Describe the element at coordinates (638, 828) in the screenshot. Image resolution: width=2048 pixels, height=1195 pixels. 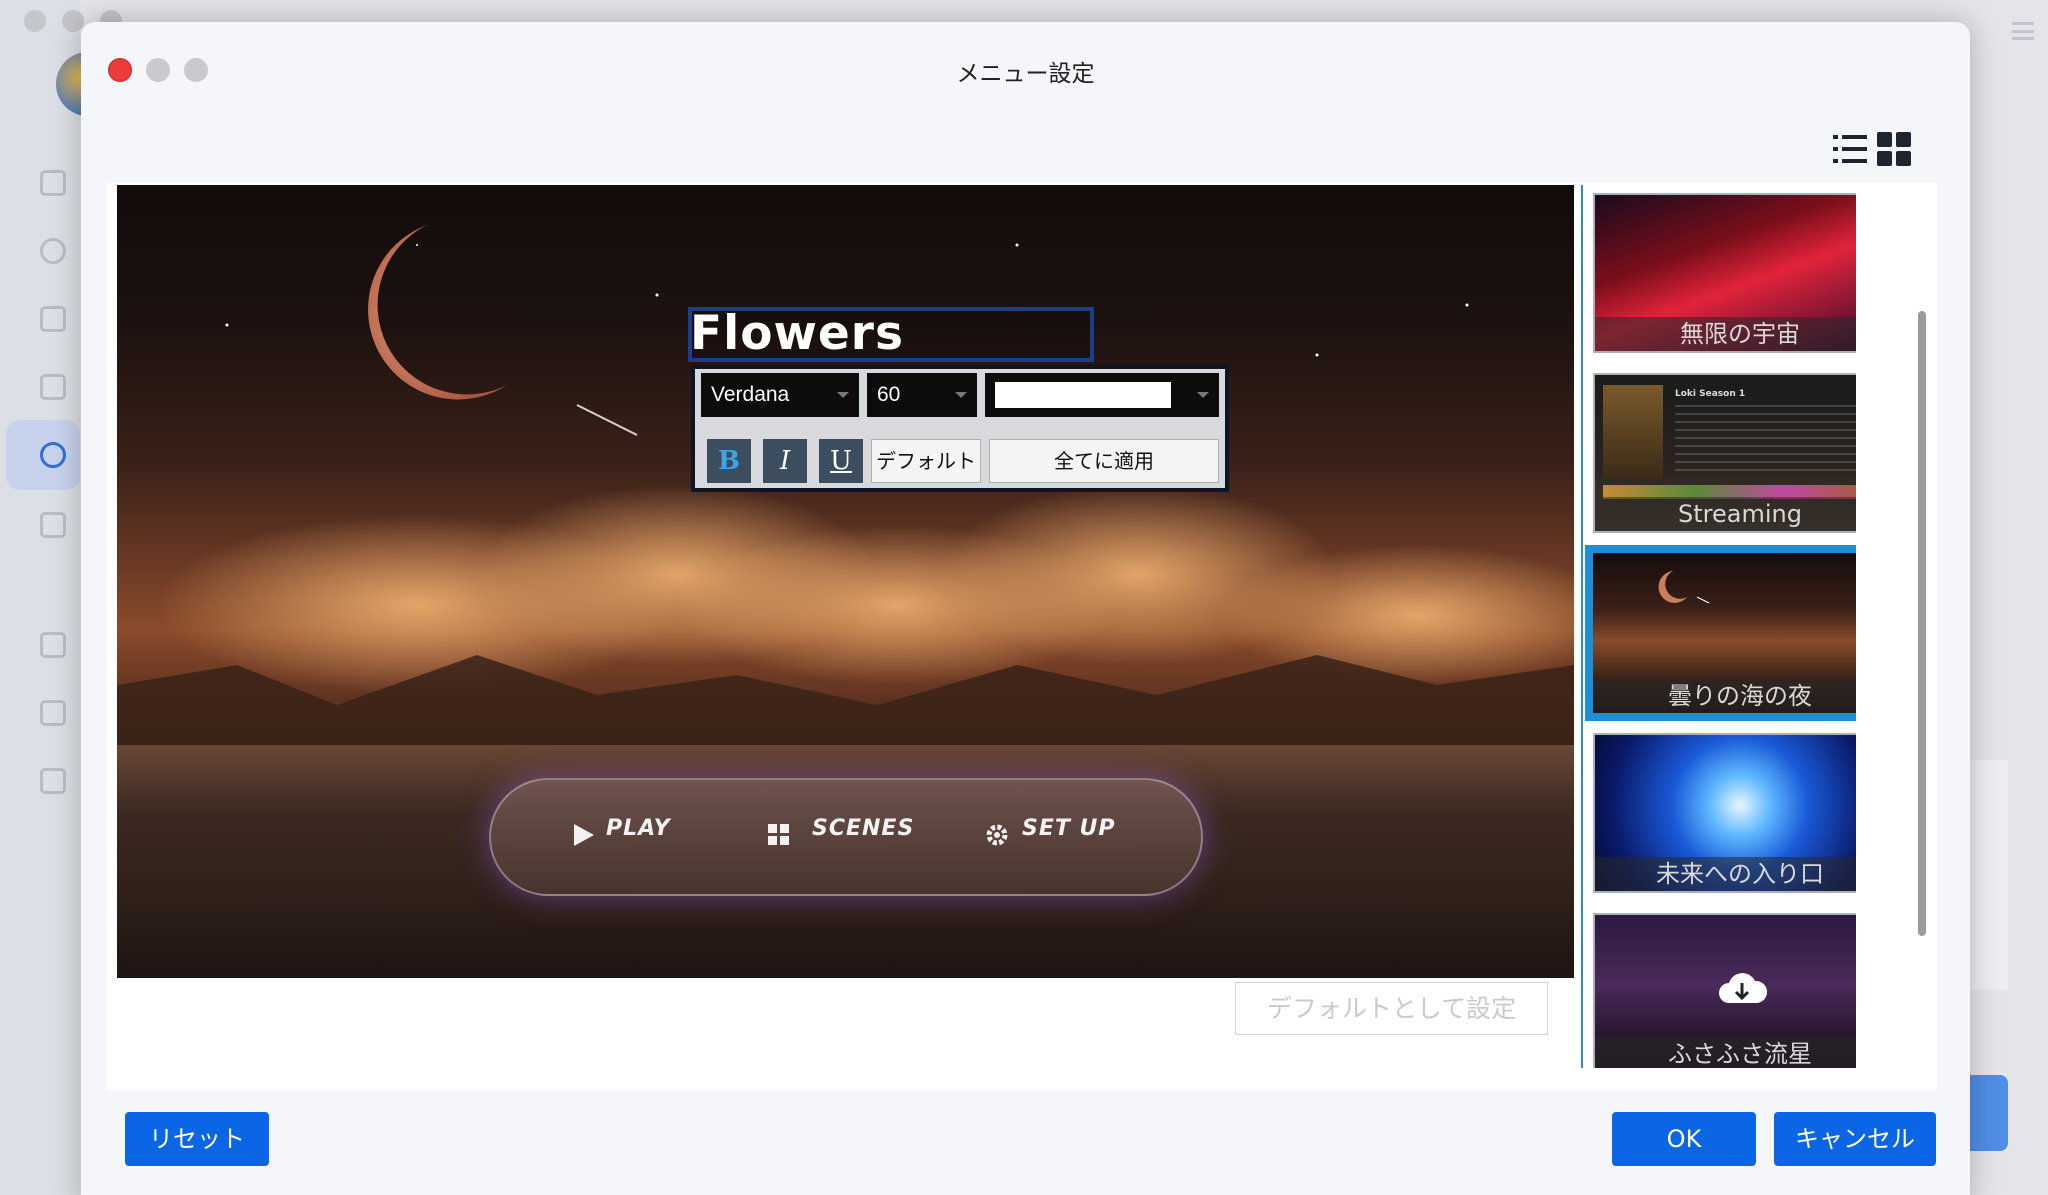
I see `menu-item-play: PLAY` at that location.